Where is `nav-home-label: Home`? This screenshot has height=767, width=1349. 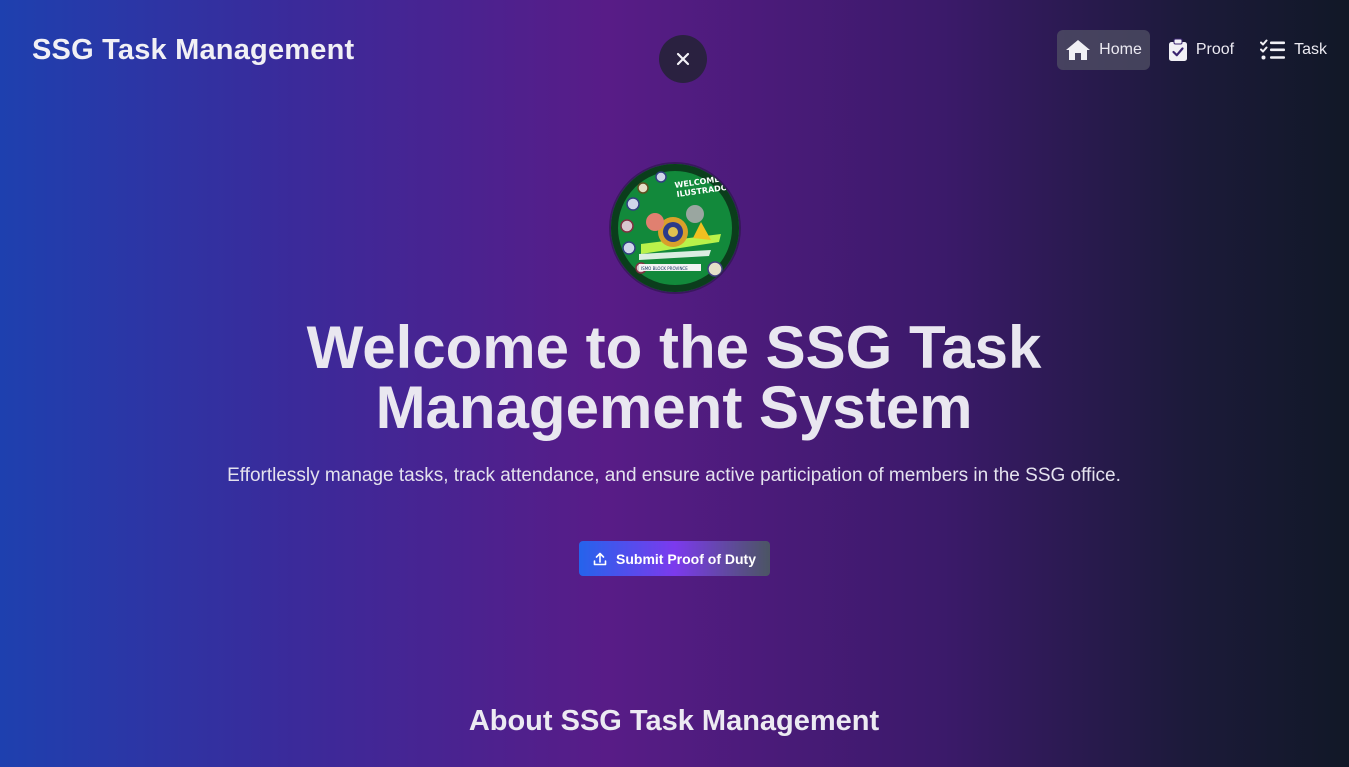
nav-home-label: Home is located at coordinates (1120, 49).